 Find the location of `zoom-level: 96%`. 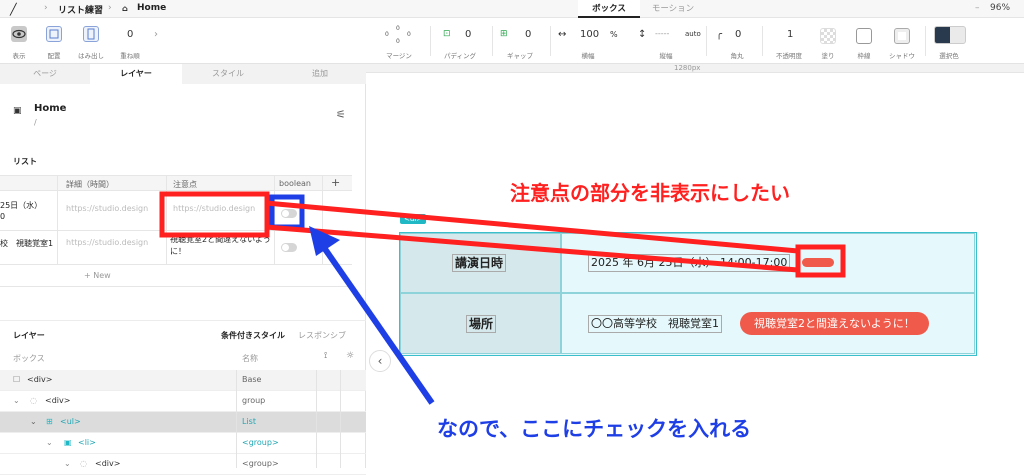

zoom-level: 96% is located at coordinates (1000, 8).